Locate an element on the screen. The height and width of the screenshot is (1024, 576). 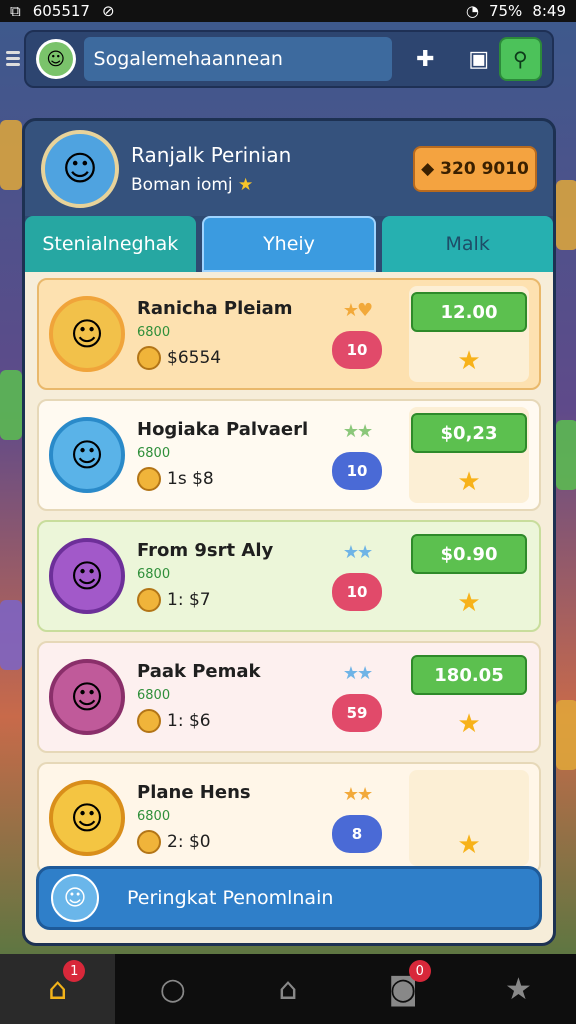
player-stat: $6554 is located at coordinates (194, 358).